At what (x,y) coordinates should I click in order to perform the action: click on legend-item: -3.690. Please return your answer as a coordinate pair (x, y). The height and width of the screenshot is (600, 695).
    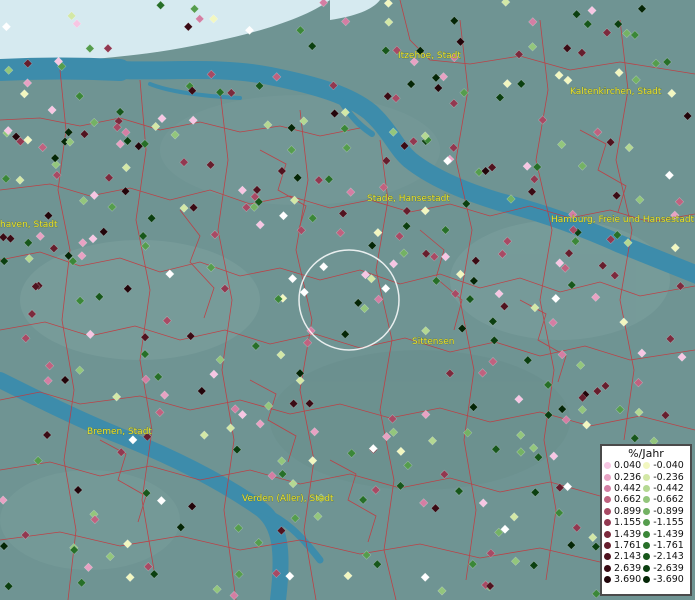
    Looking at the image, I should click on (663, 579).